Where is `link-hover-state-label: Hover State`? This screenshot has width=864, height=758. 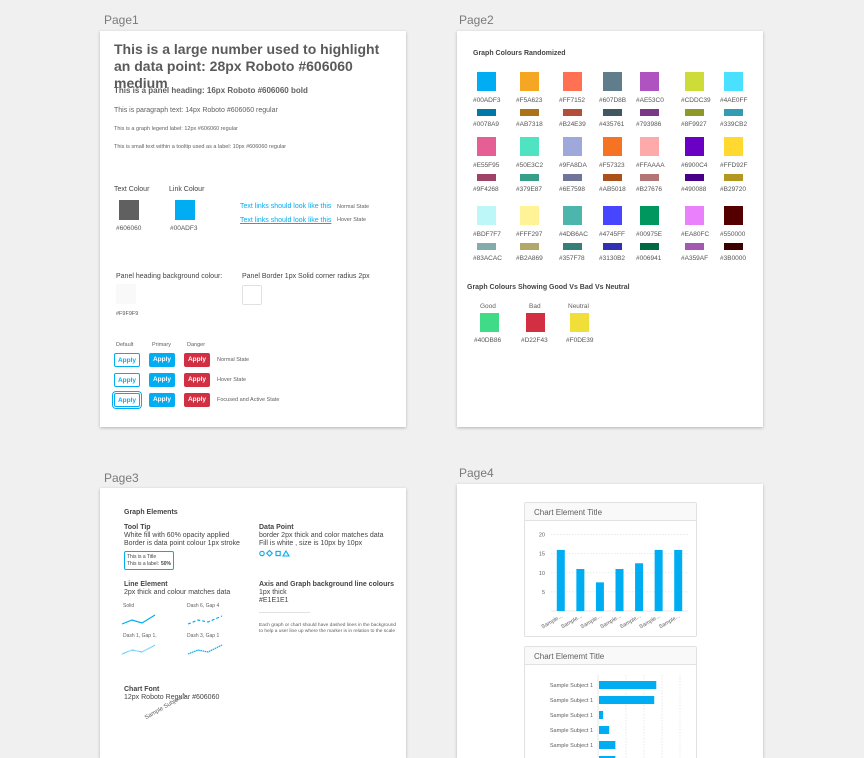
link-hover-state-label: Hover State is located at coordinates (352, 220).